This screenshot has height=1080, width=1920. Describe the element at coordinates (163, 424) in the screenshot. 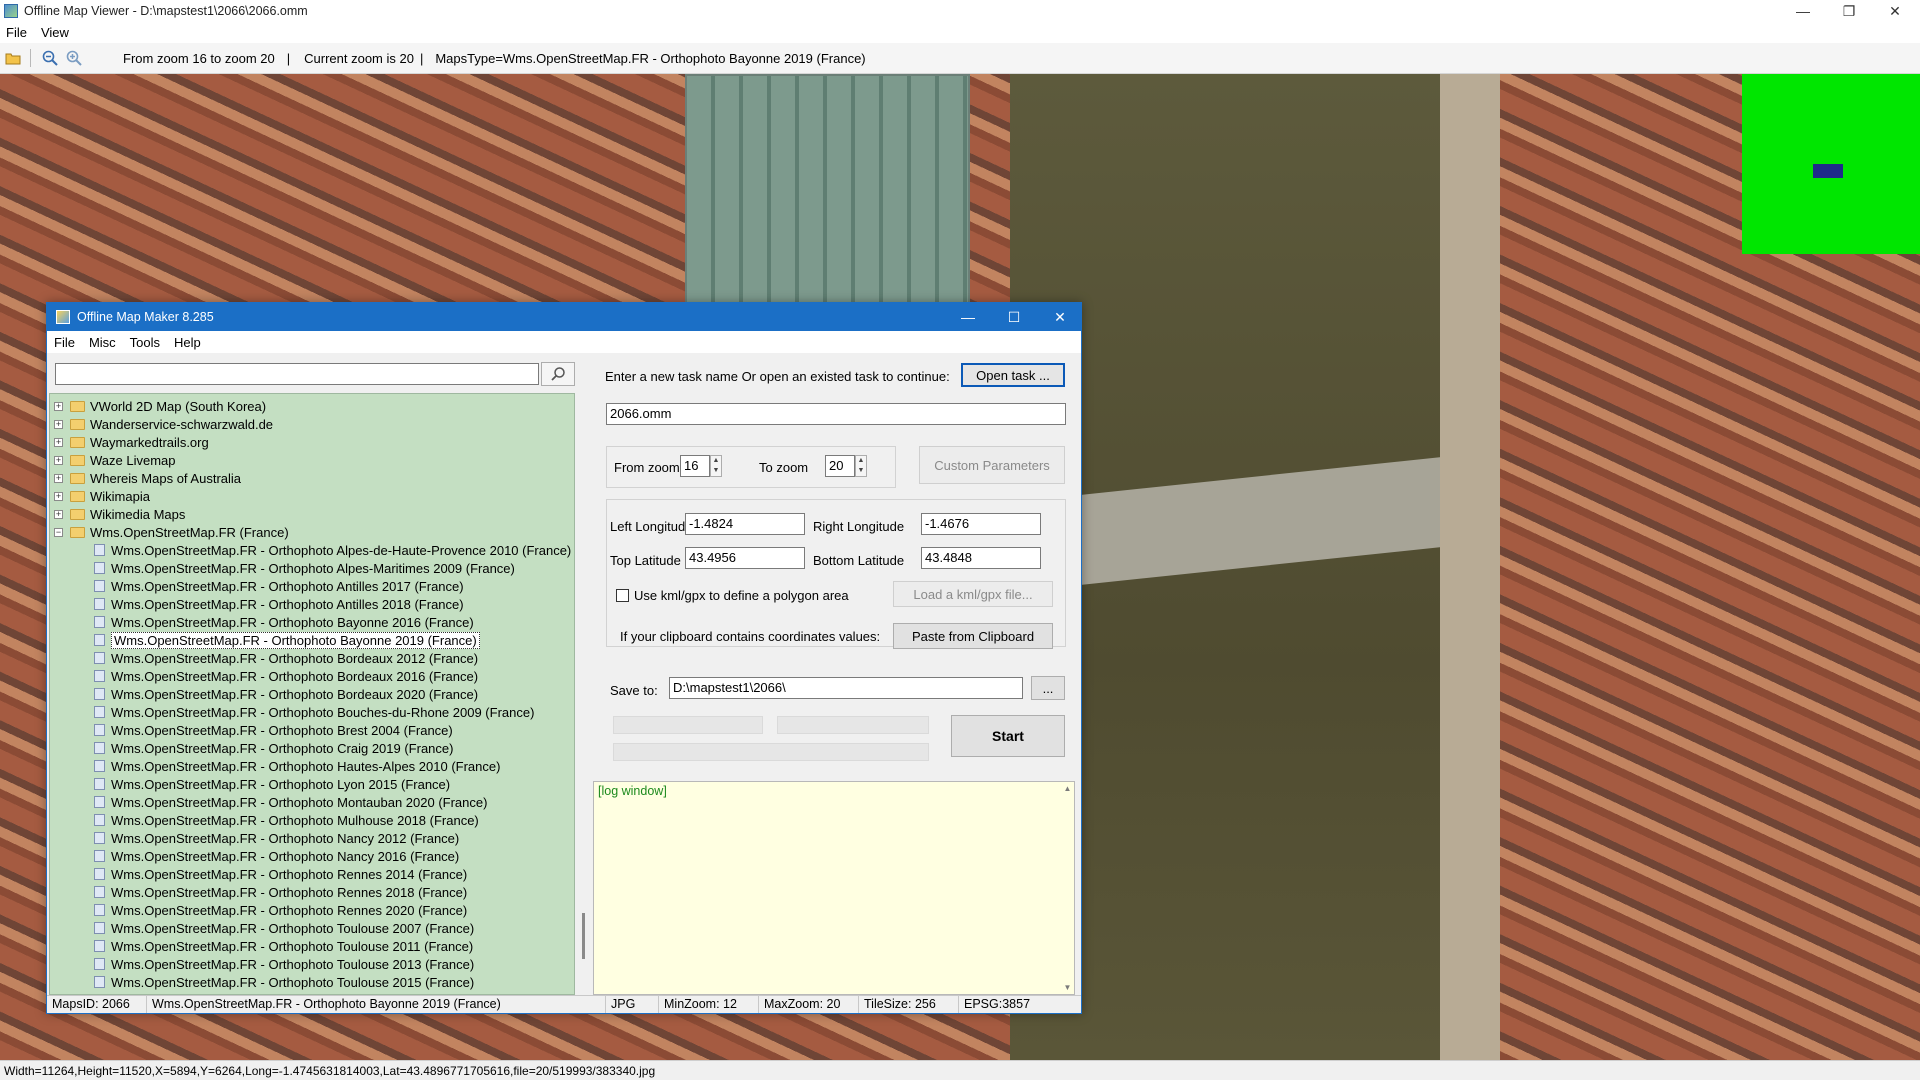

I see `tree-group: + Wanderservice-schwarzwald.de` at that location.